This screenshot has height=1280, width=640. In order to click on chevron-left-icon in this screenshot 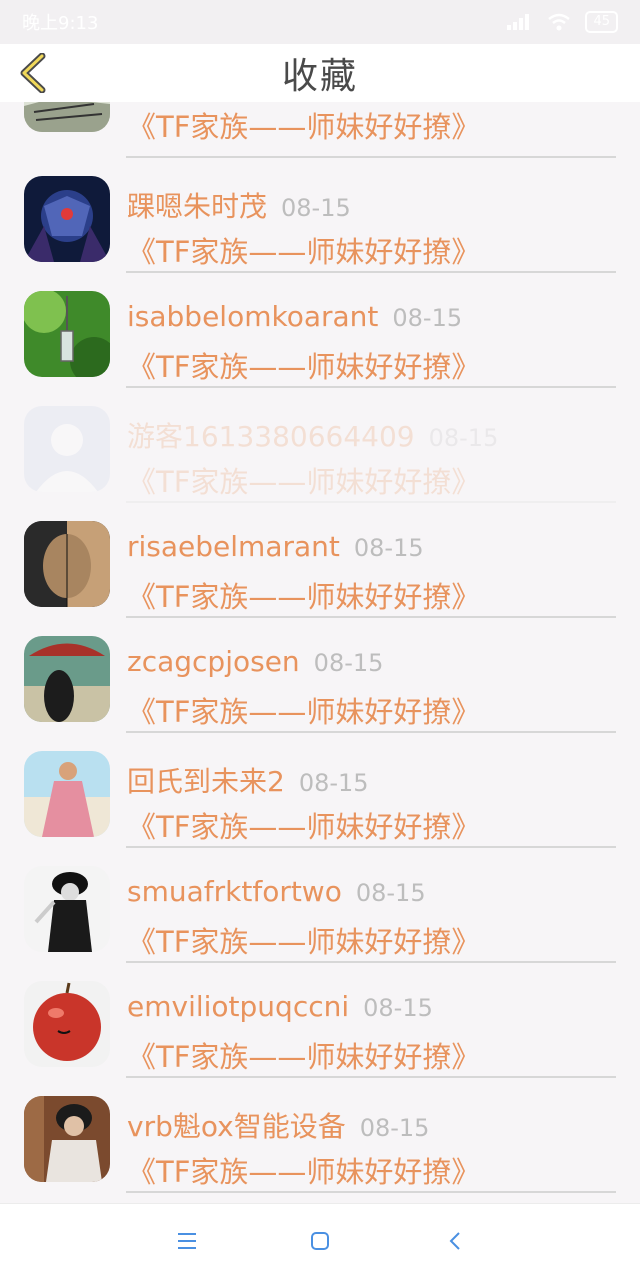, I will do `click(33, 73)`.